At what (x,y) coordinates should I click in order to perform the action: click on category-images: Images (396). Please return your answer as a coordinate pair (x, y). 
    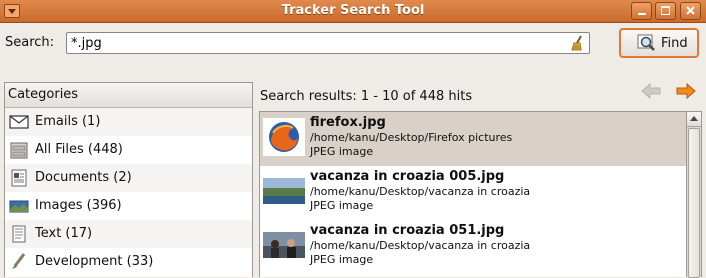
    Looking at the image, I should click on (128, 206).